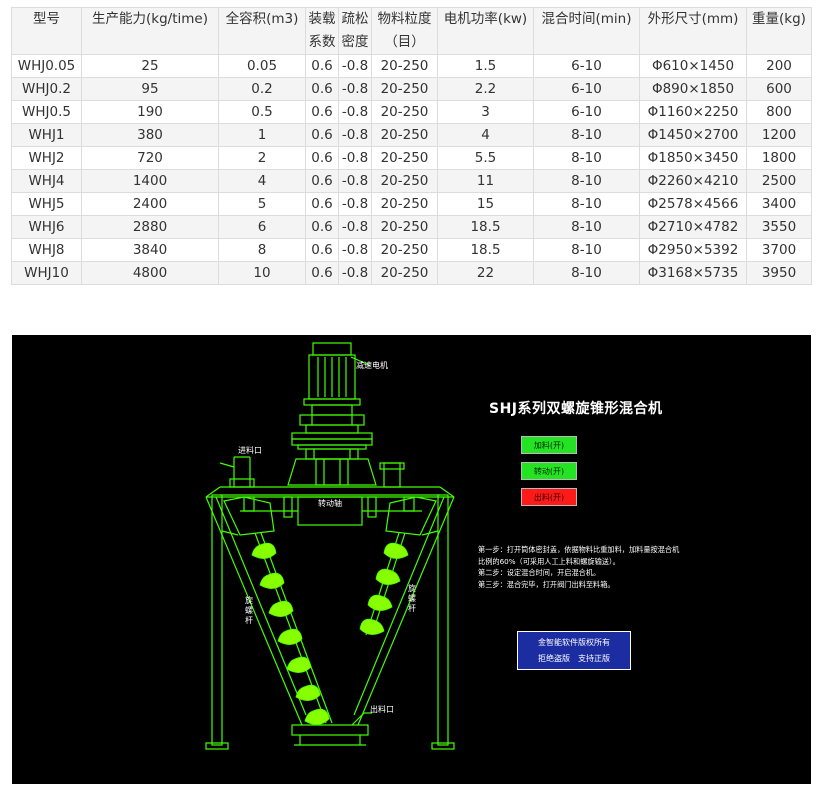 The width and height of the screenshot is (829, 789). Describe the element at coordinates (262, 227) in the screenshot. I see `table-cell: 6` at that location.